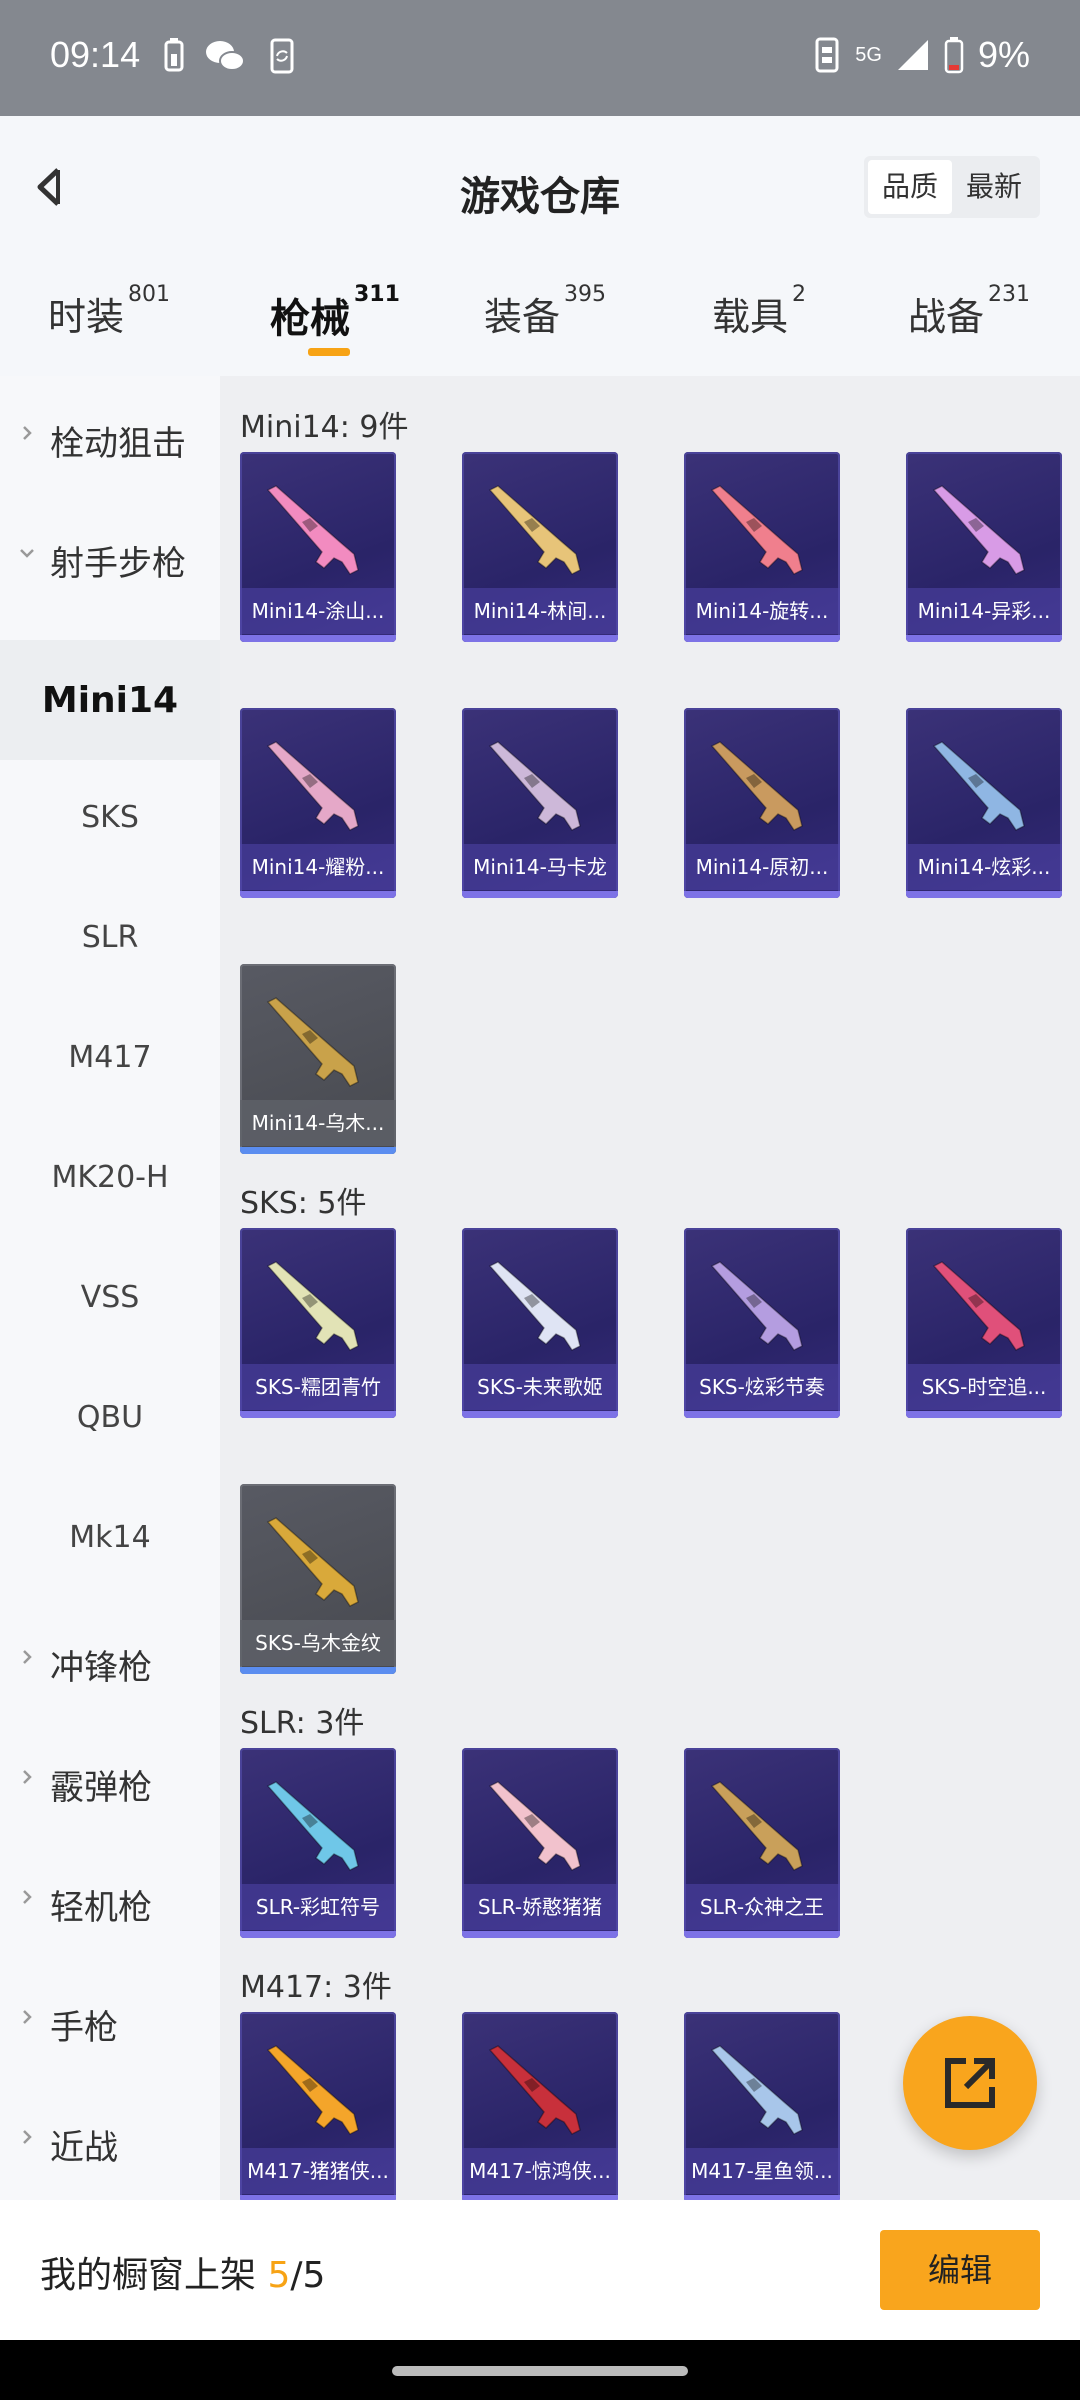 This screenshot has width=1080, height=2400. What do you see at coordinates (86, 317) in the screenshot?
I see `tab-label: 时装` at bounding box center [86, 317].